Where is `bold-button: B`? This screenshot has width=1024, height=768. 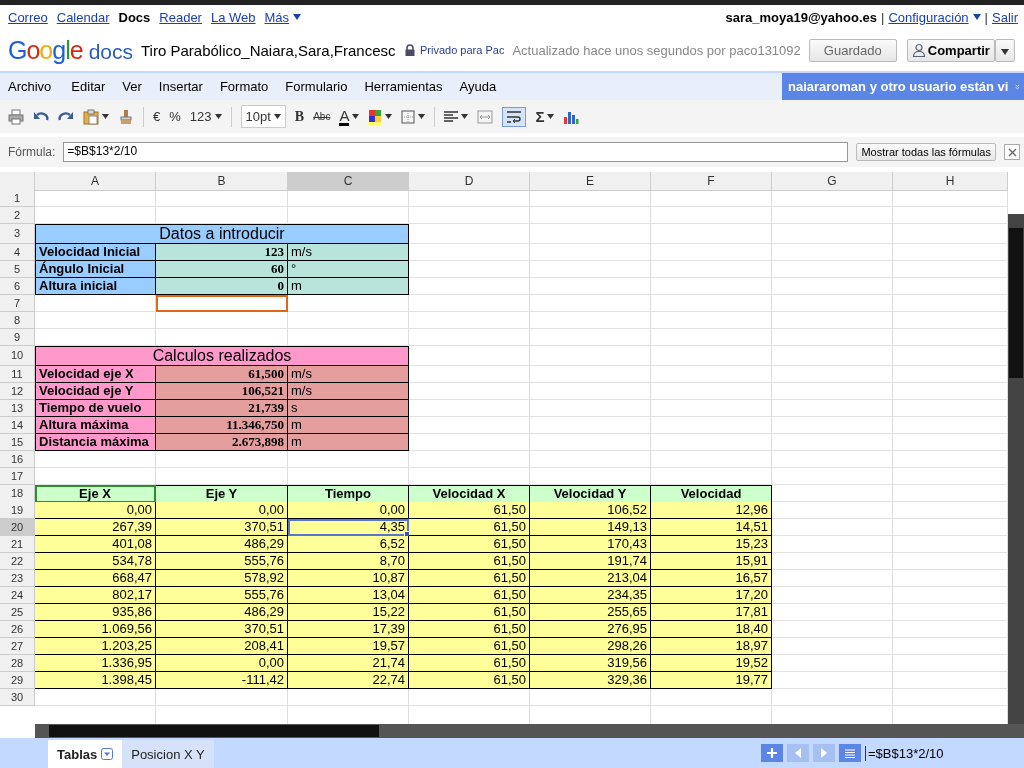
bold-button: B is located at coordinates (299, 116).